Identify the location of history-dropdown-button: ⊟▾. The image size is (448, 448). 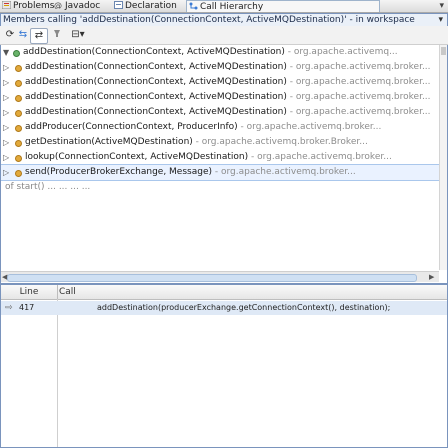
(78, 35).